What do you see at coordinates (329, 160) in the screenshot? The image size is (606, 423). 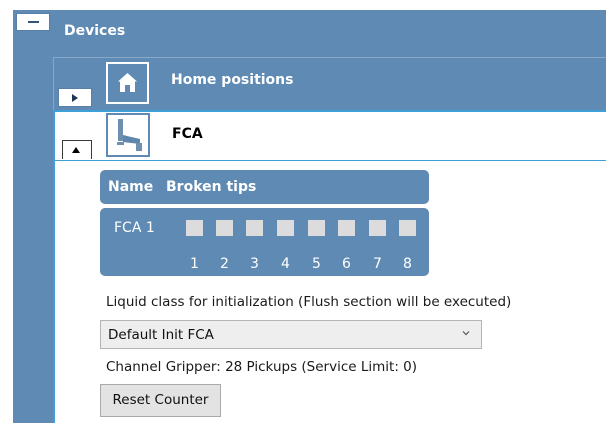 I see `fca-header-divider` at bounding box center [329, 160].